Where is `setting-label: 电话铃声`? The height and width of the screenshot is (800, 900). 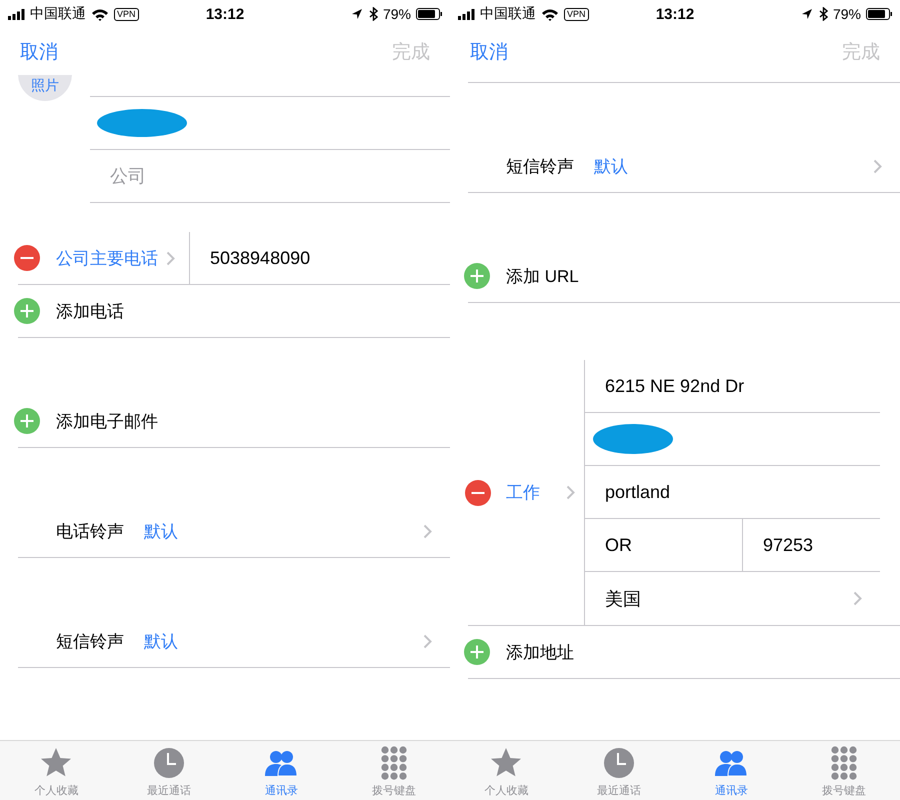
setting-label: 电话铃声 is located at coordinates (90, 531).